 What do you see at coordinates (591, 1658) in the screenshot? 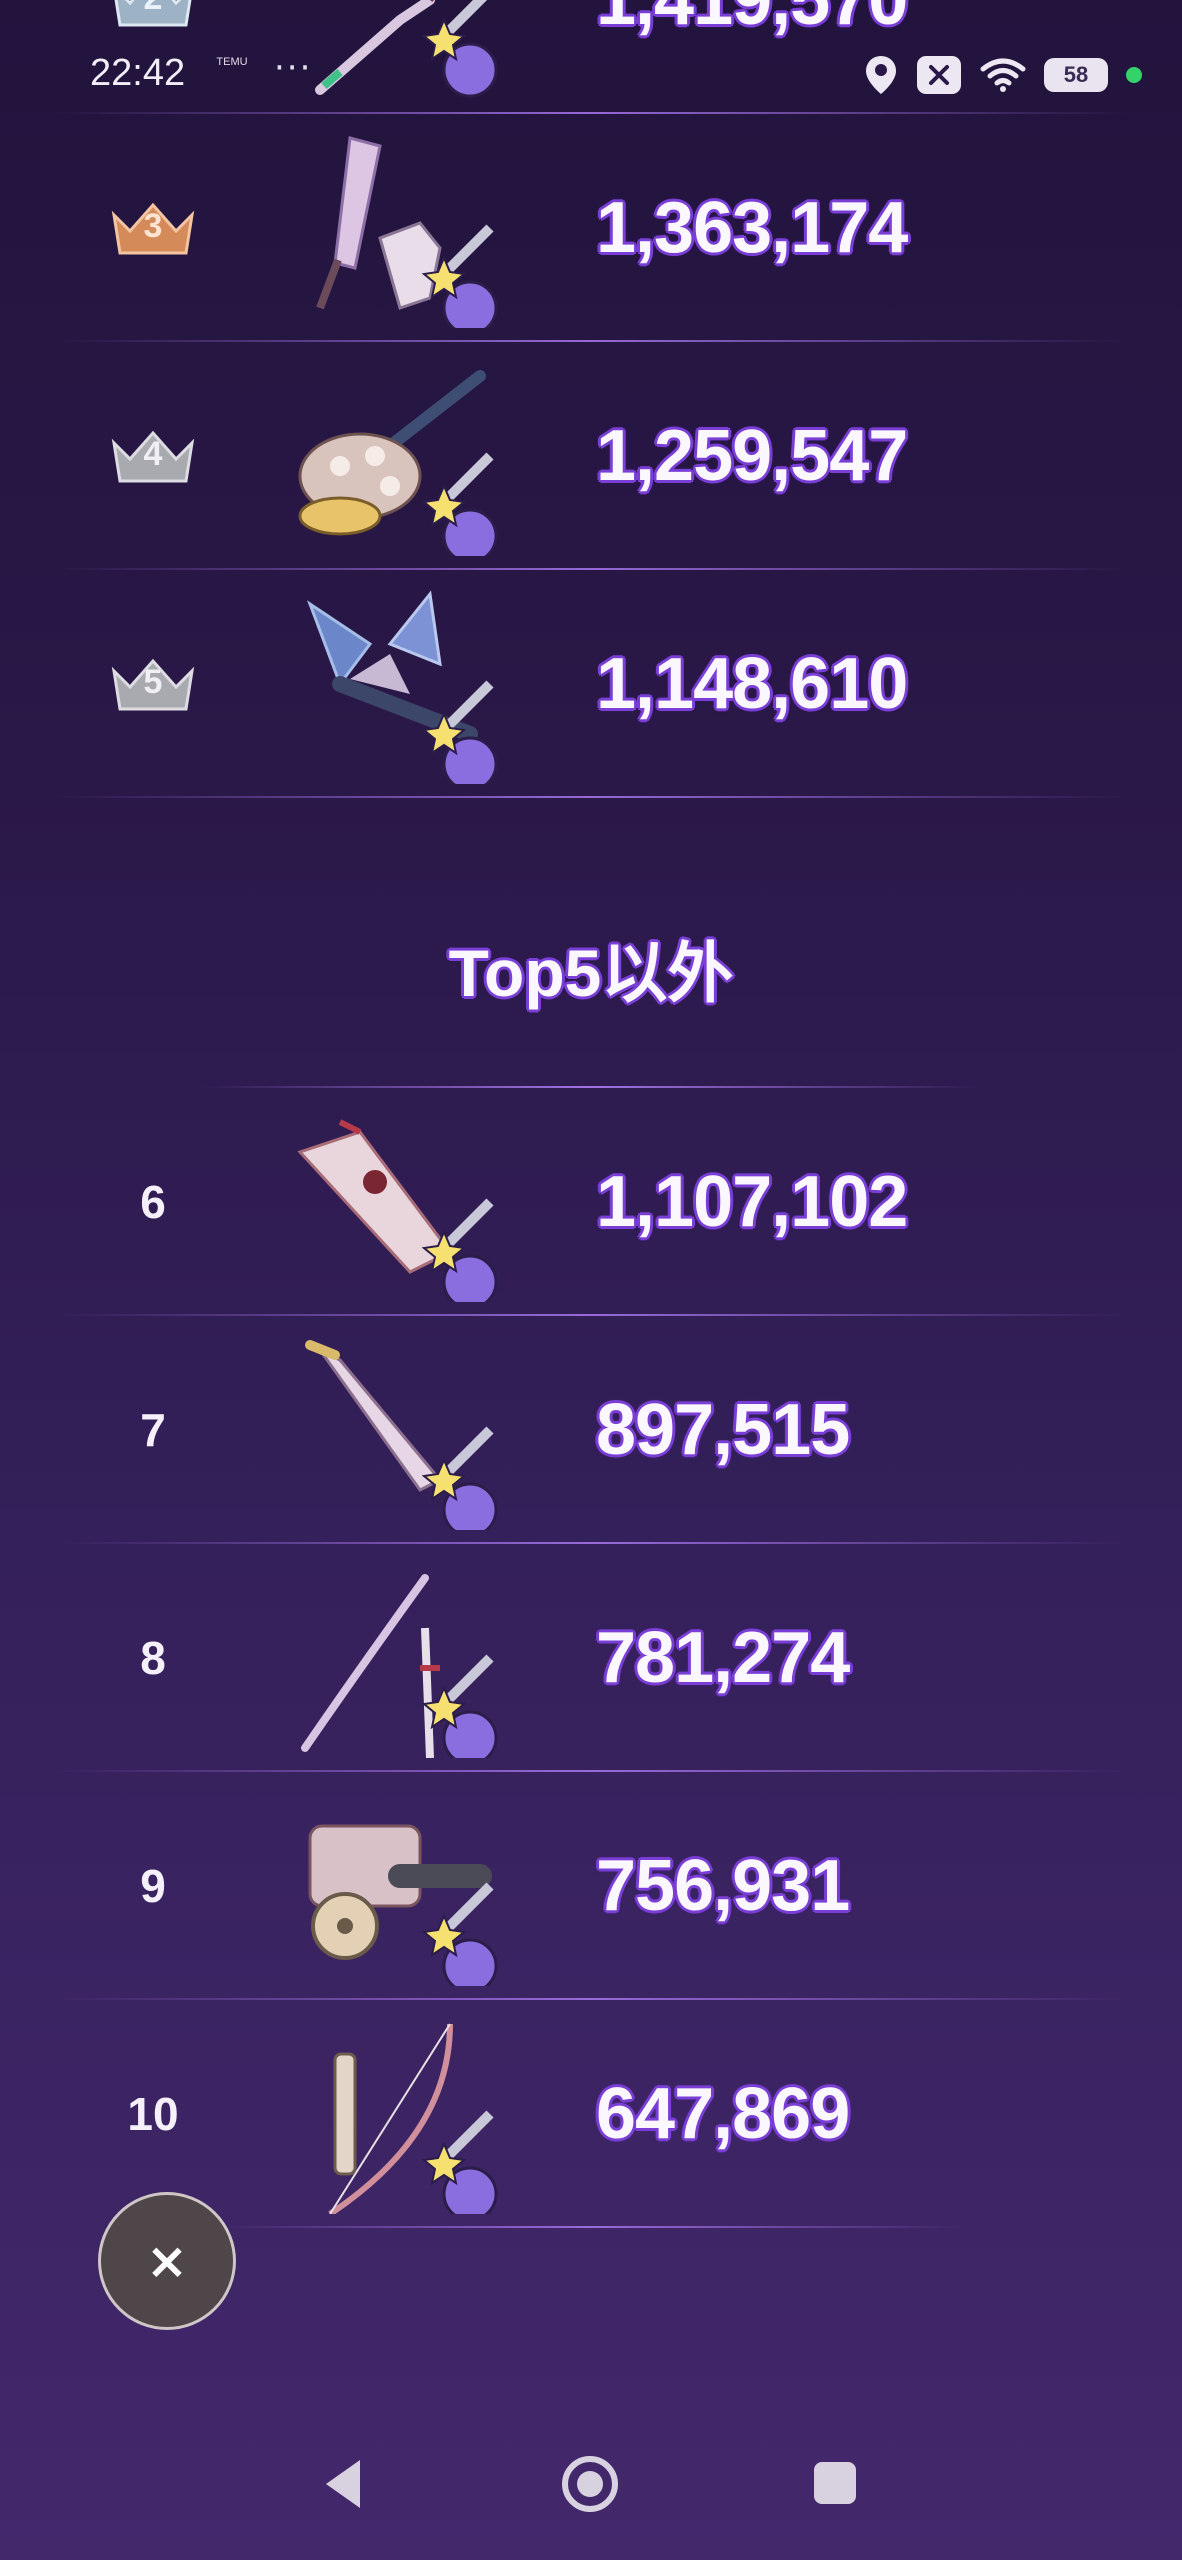
I see `ranking-row: 8 781,274` at bounding box center [591, 1658].